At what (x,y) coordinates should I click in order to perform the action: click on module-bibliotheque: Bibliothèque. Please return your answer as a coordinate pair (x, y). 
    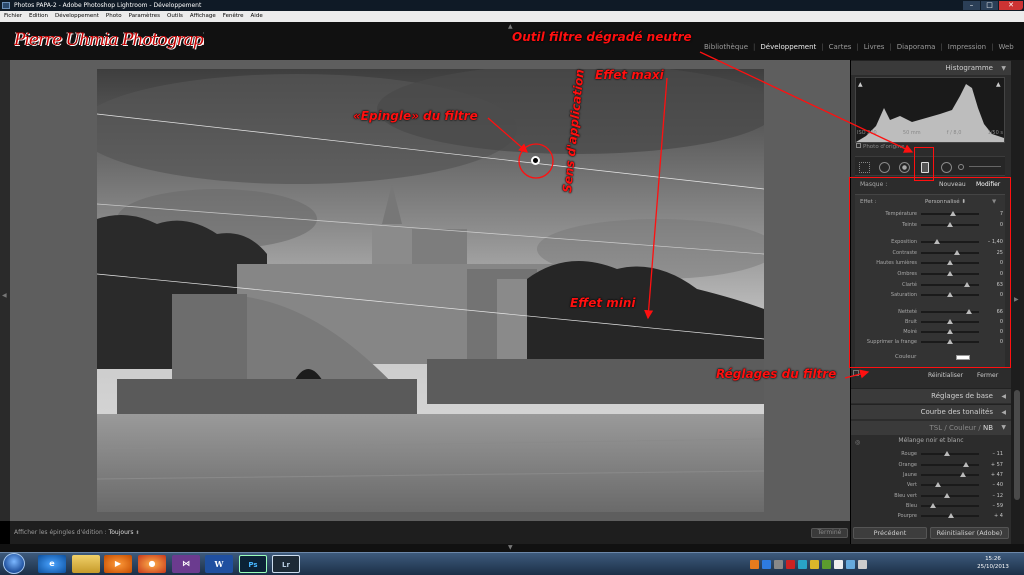
    Looking at the image, I should click on (726, 47).